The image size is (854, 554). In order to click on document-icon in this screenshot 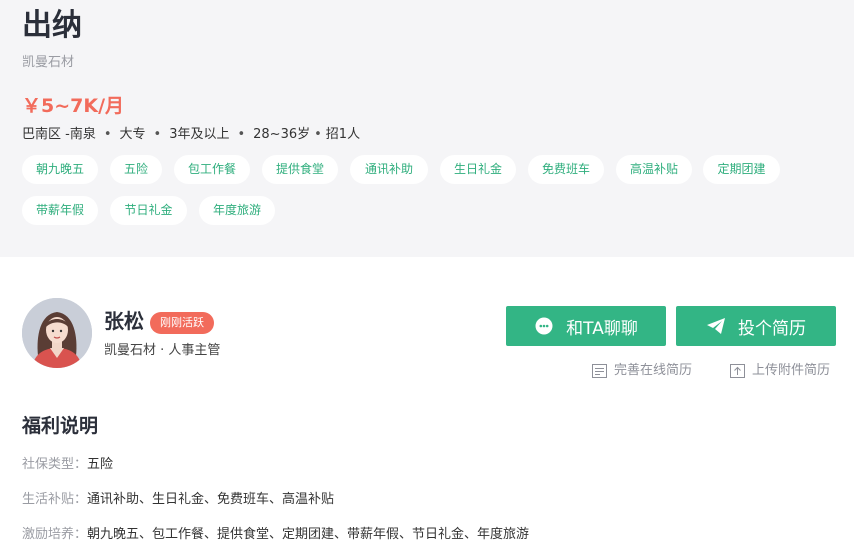, I will do `click(599, 371)`.